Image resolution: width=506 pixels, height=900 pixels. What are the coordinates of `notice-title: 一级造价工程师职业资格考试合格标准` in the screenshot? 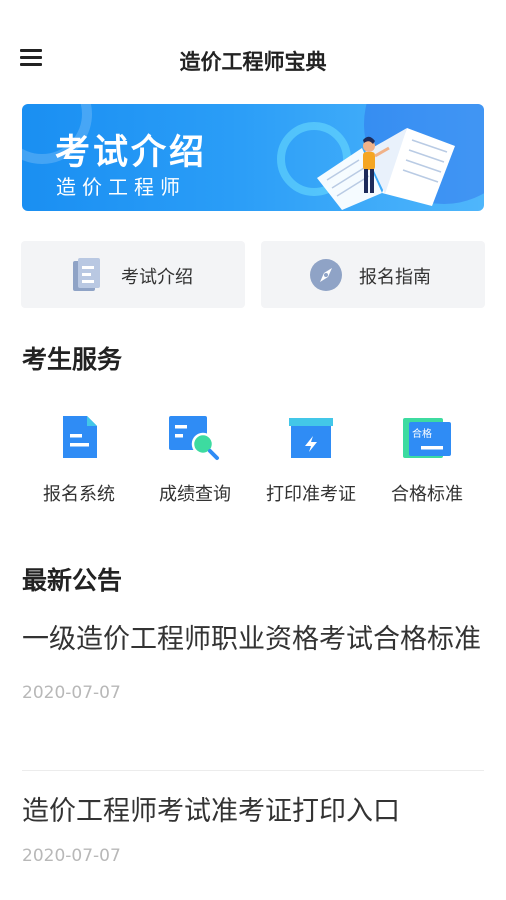 It's located at (251, 639).